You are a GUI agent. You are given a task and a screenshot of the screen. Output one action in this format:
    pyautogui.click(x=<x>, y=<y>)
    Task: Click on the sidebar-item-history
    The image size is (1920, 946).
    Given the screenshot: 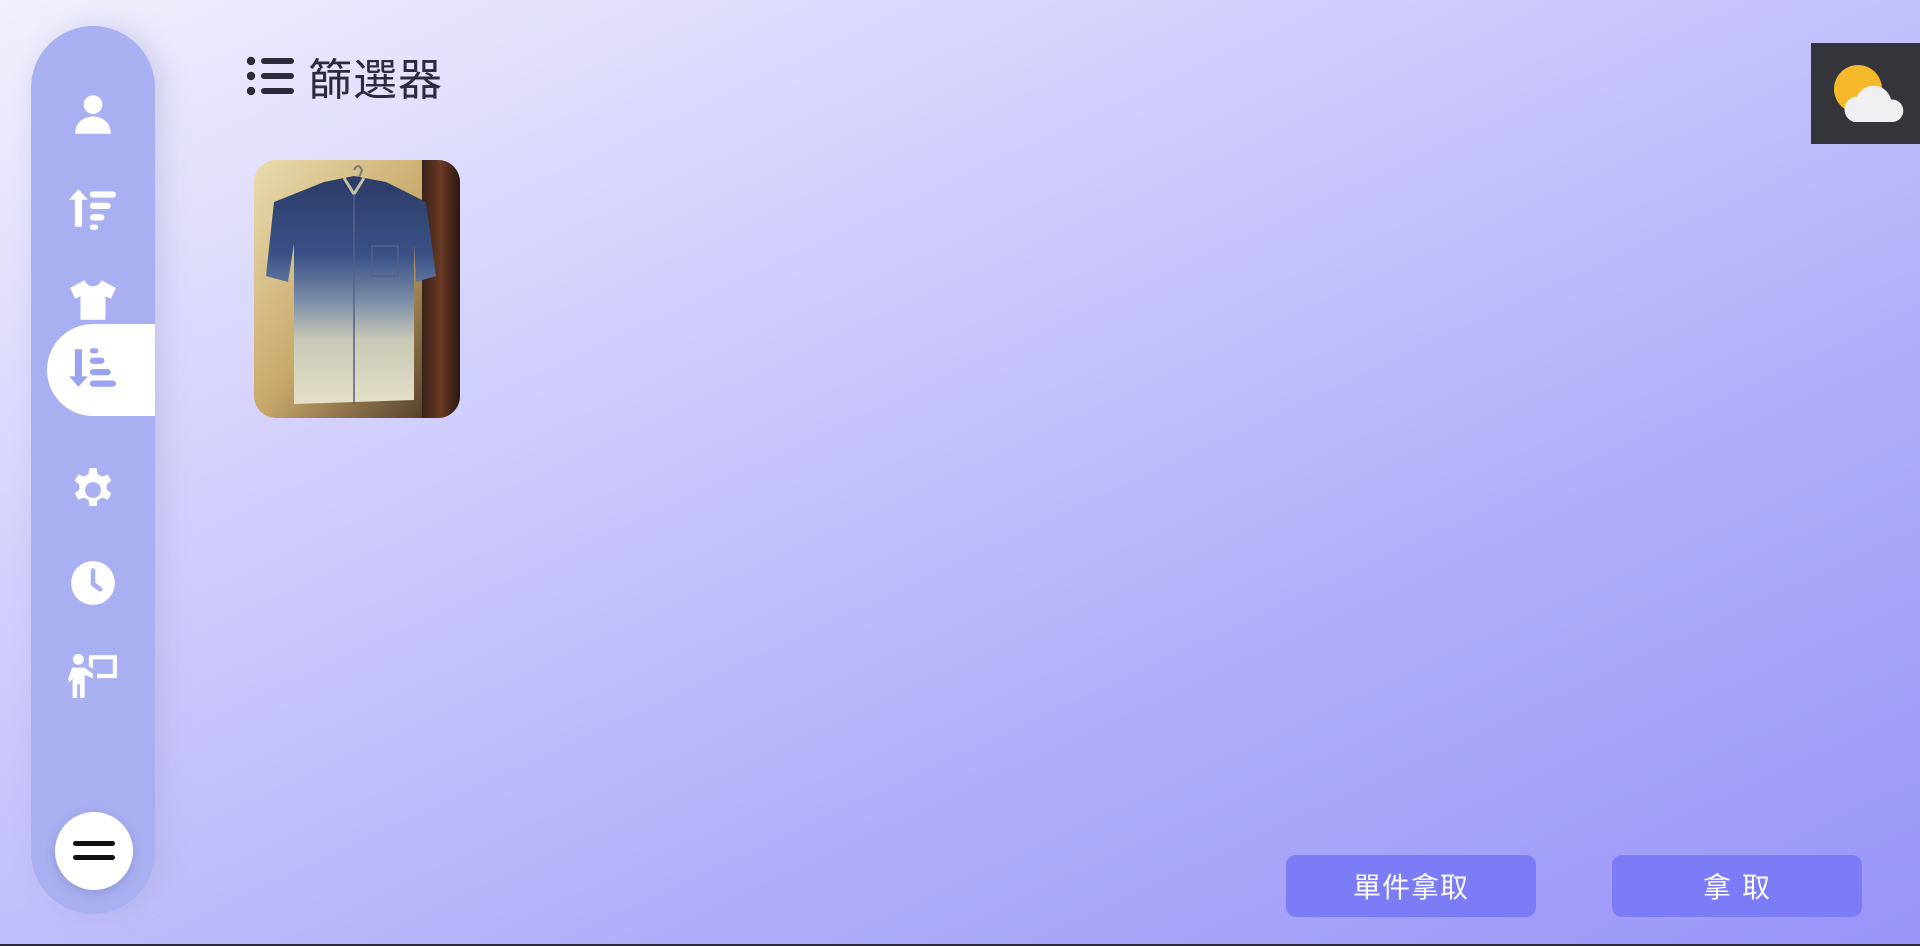 What is the action you would take?
    pyautogui.click(x=93, y=583)
    